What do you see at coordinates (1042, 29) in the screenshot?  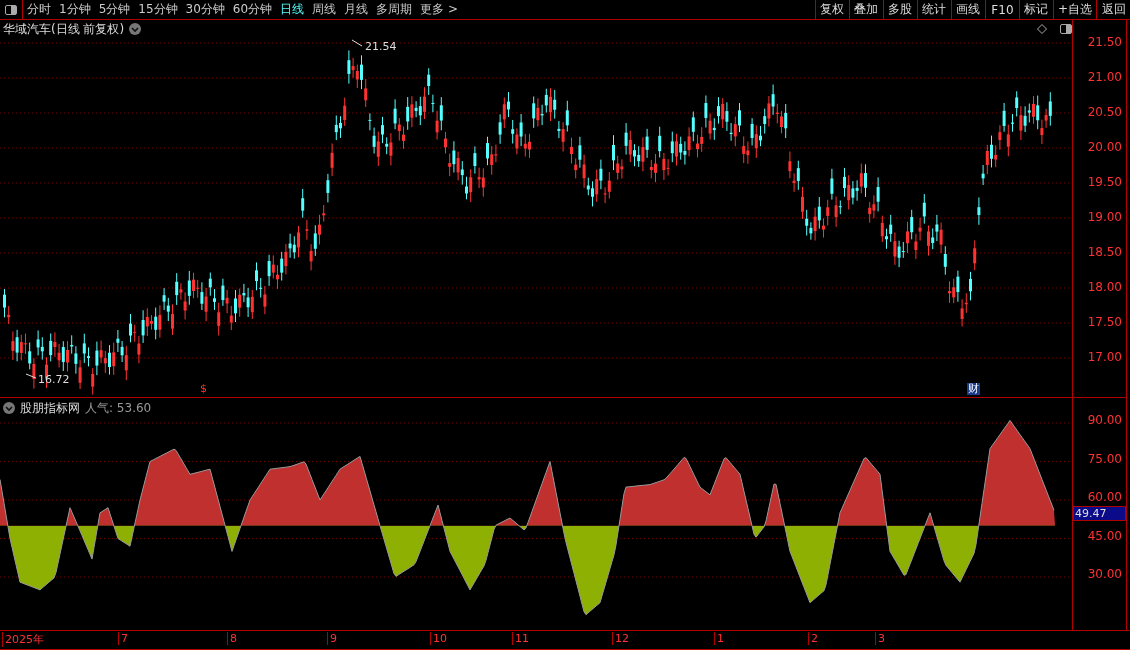 I see `diamond-icon` at bounding box center [1042, 29].